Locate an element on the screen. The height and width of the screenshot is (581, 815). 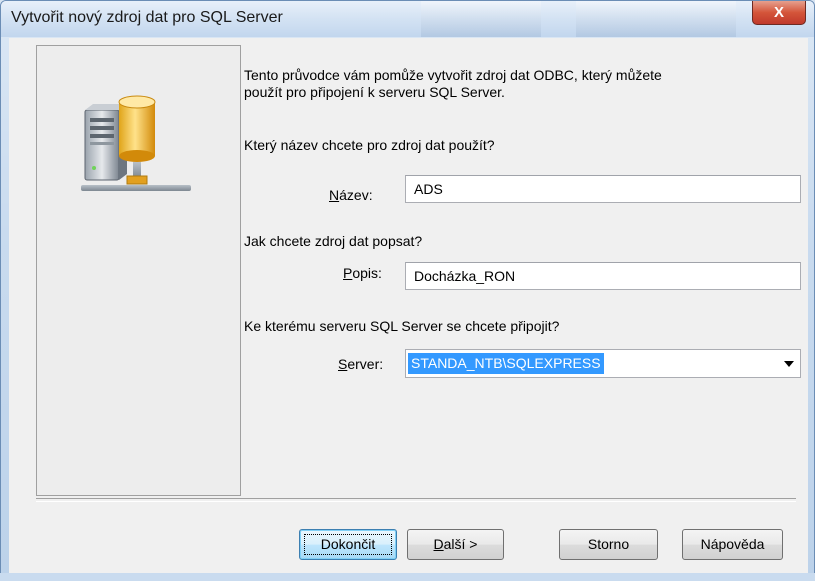
database-server-icon is located at coordinates (136, 143).